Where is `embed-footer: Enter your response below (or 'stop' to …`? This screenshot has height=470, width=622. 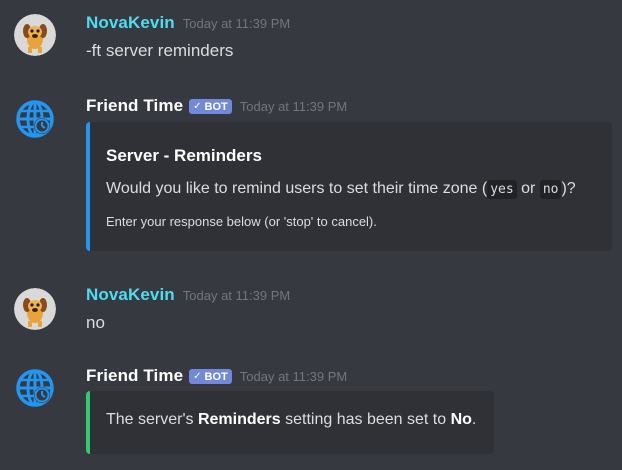
embed-footer: Enter your response below (or 'stop' to … is located at coordinates (241, 221).